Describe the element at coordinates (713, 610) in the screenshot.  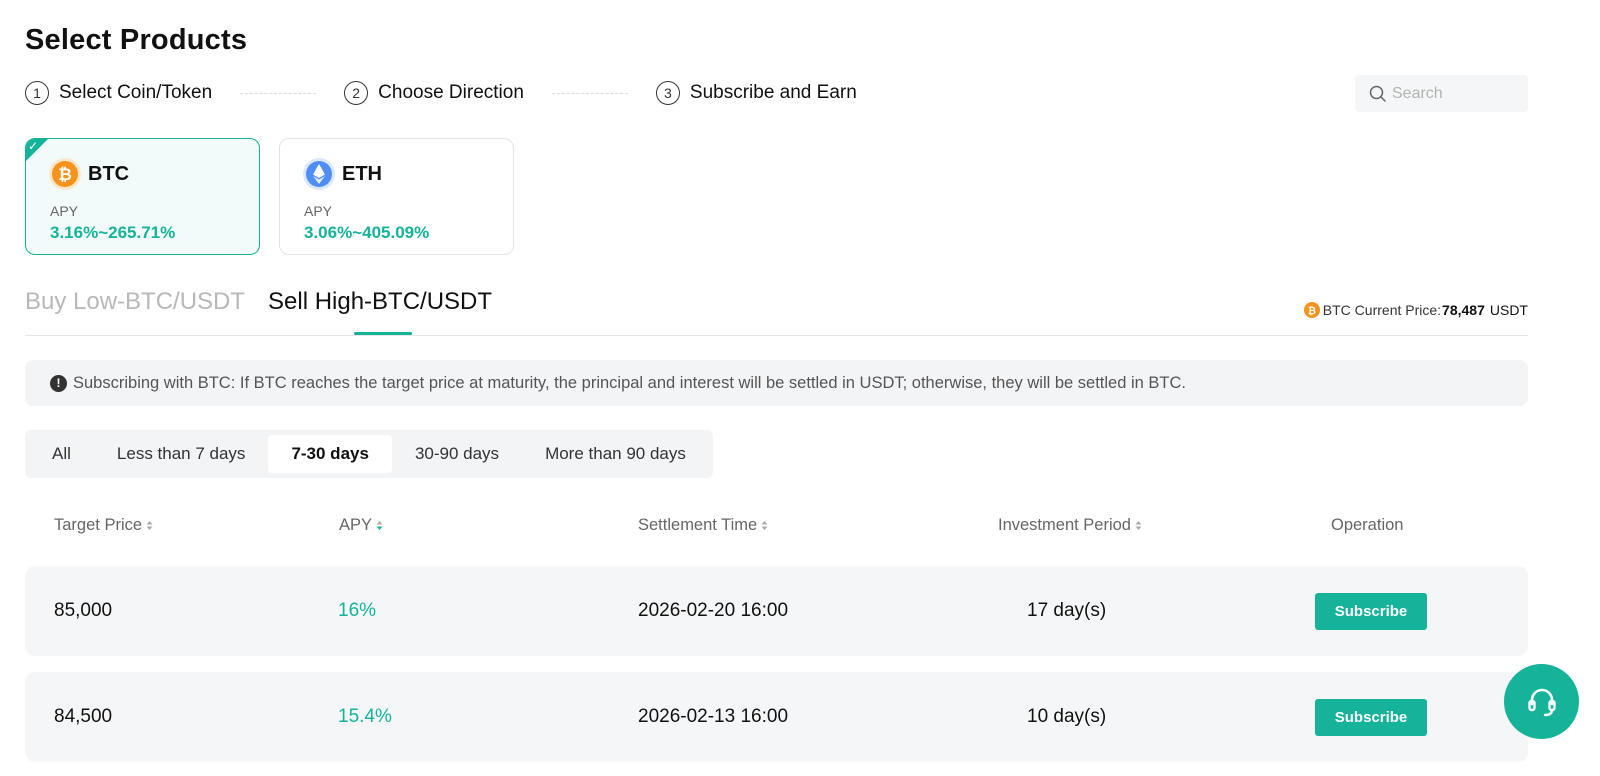
I see `settlement-time-cell: 2026-02-20 16:00` at that location.